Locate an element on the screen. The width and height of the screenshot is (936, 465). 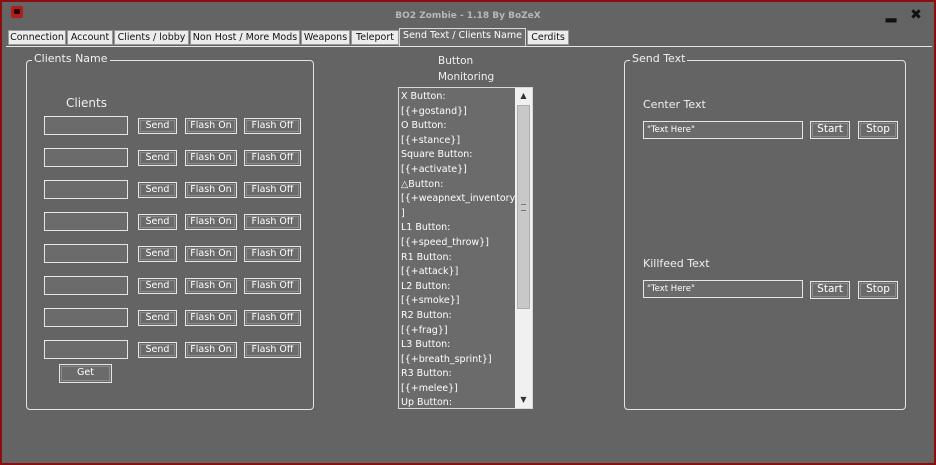
monitoring-title-line1: Button is located at coordinates (456, 61).